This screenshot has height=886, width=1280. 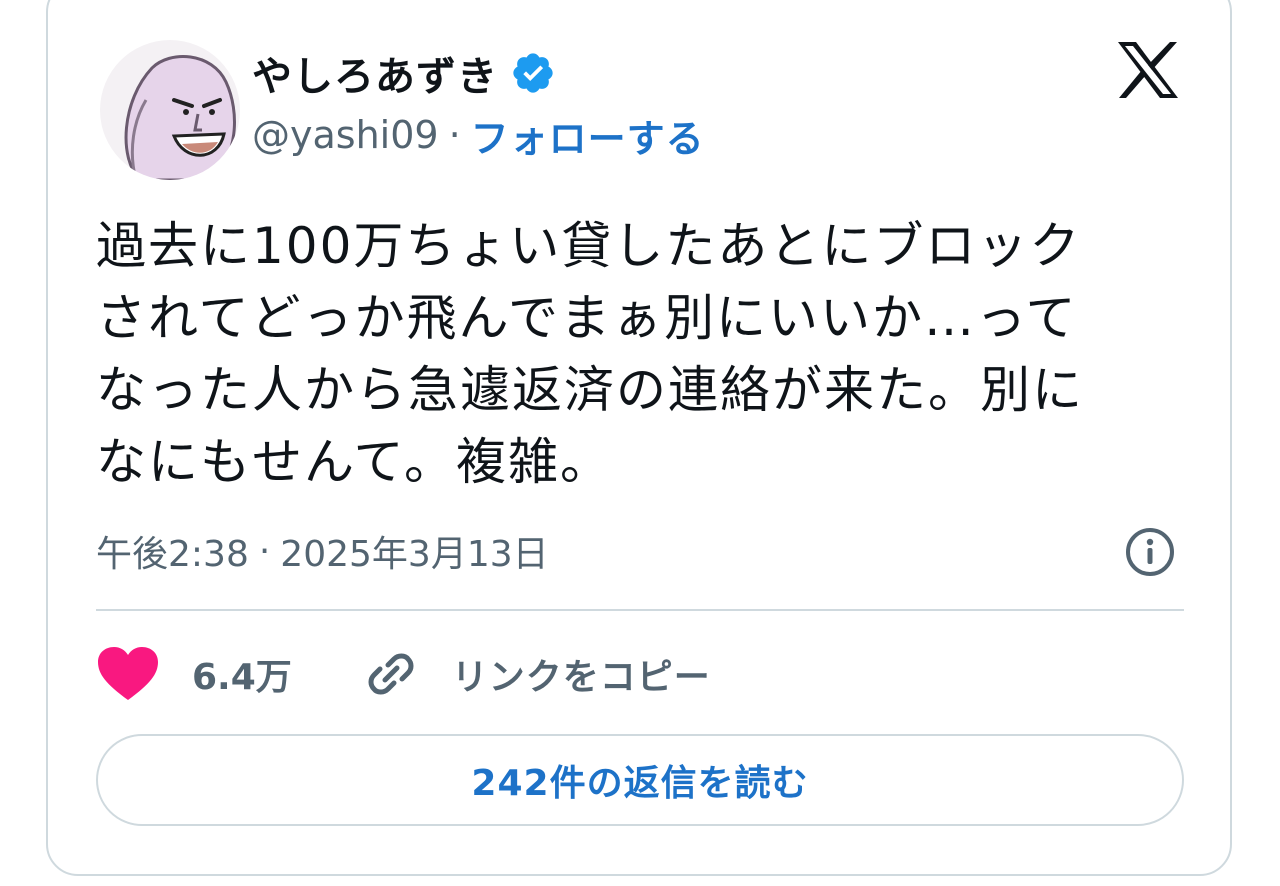 I want to click on divider, so click(x=640, y=610).